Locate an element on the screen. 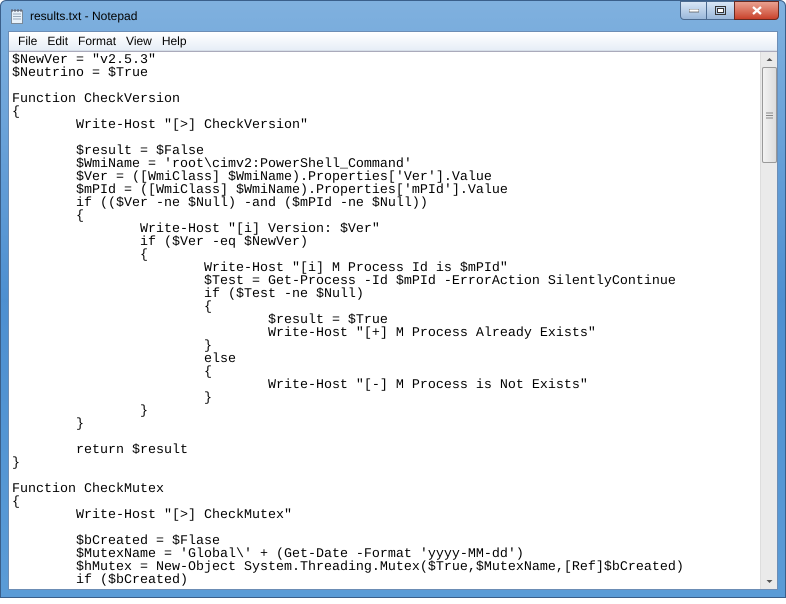  code-line: Write-Host "[-] M Process is Not Exists" is located at coordinates (427, 385).